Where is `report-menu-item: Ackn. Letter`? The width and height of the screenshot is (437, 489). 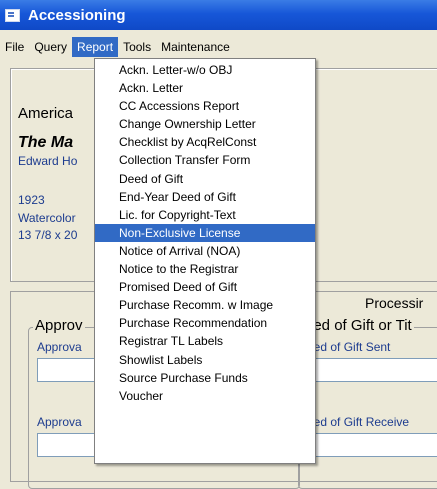
report-menu-item: Ackn. Letter is located at coordinates (205, 88).